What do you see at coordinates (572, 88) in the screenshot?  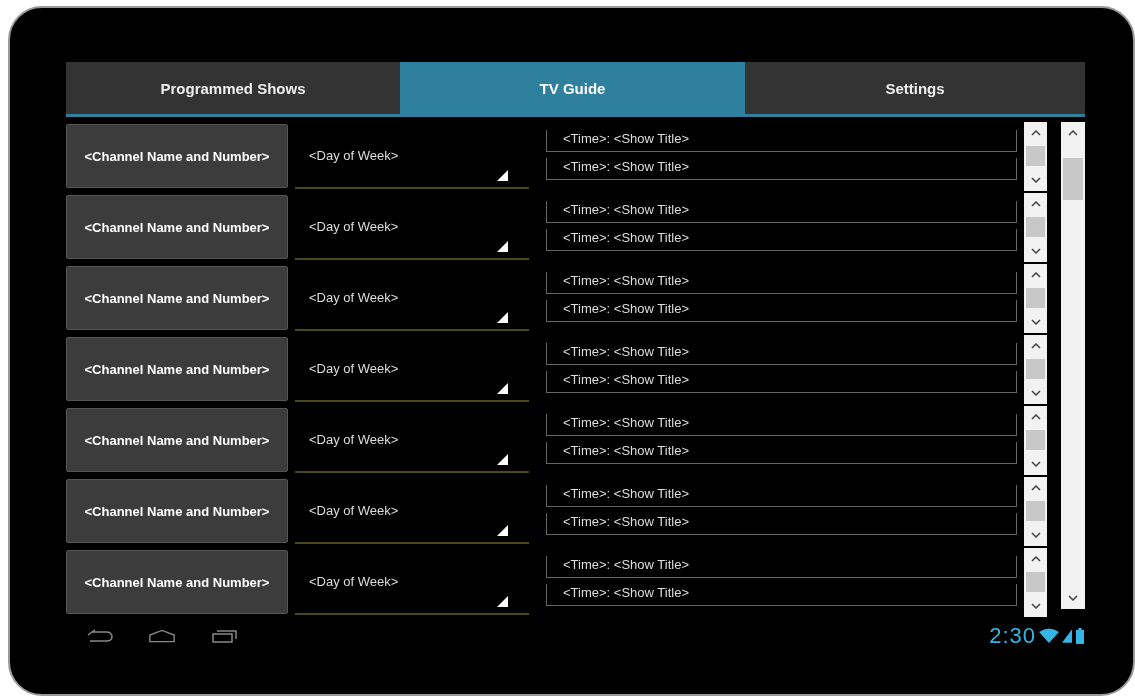 I see `tab: TV Guide` at bounding box center [572, 88].